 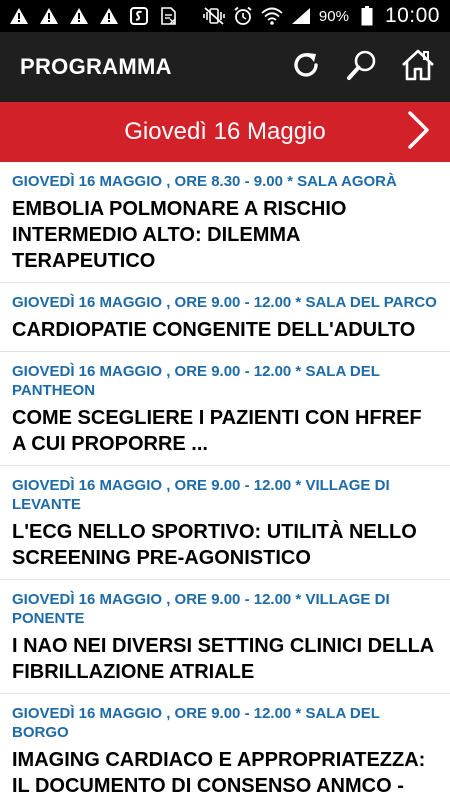 I want to click on chevron-right-icon, so click(x=419, y=132).